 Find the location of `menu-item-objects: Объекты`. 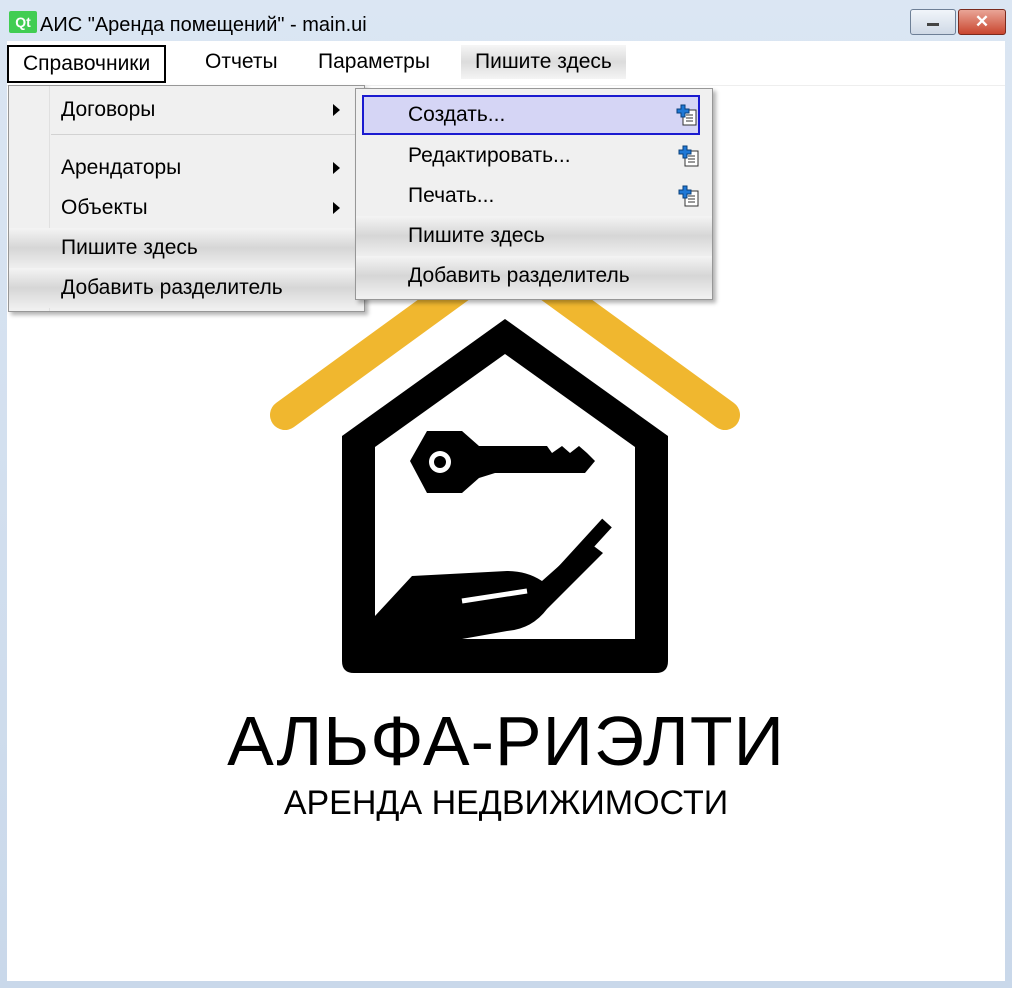

menu-item-objects: Объекты is located at coordinates (186, 208).